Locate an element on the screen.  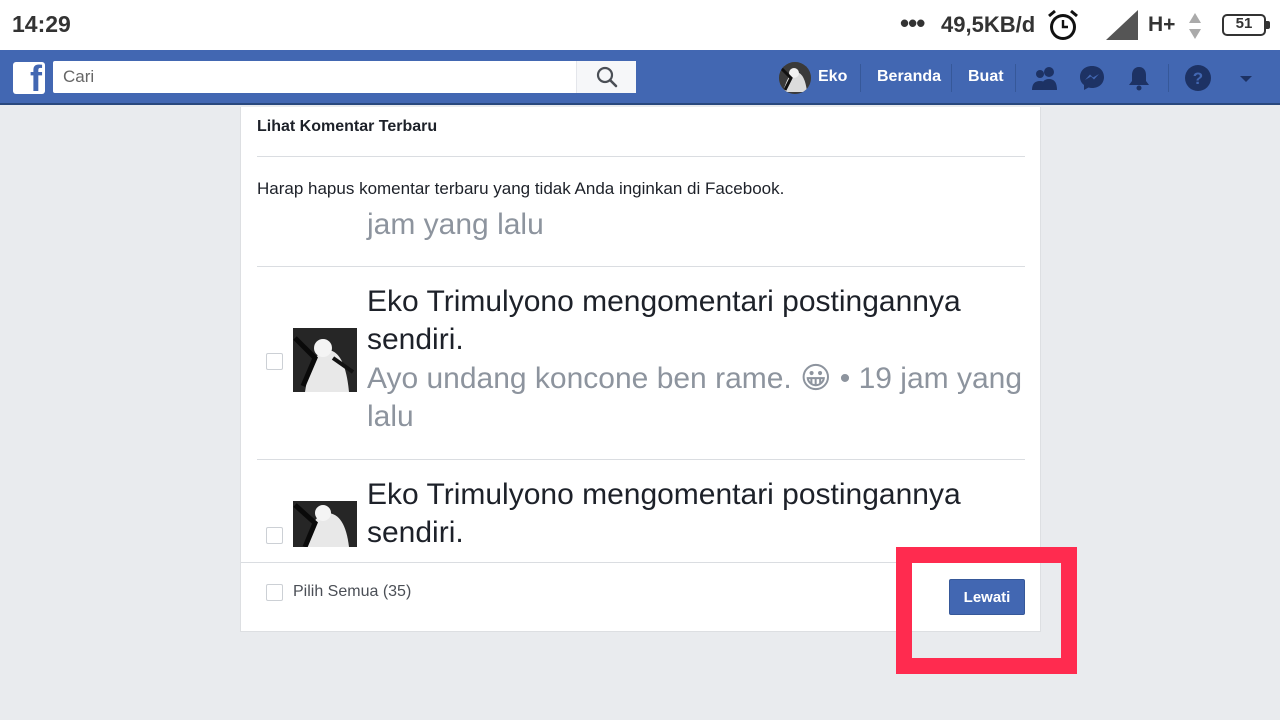
data-arrows-icon is located at coordinates (1195, 26).